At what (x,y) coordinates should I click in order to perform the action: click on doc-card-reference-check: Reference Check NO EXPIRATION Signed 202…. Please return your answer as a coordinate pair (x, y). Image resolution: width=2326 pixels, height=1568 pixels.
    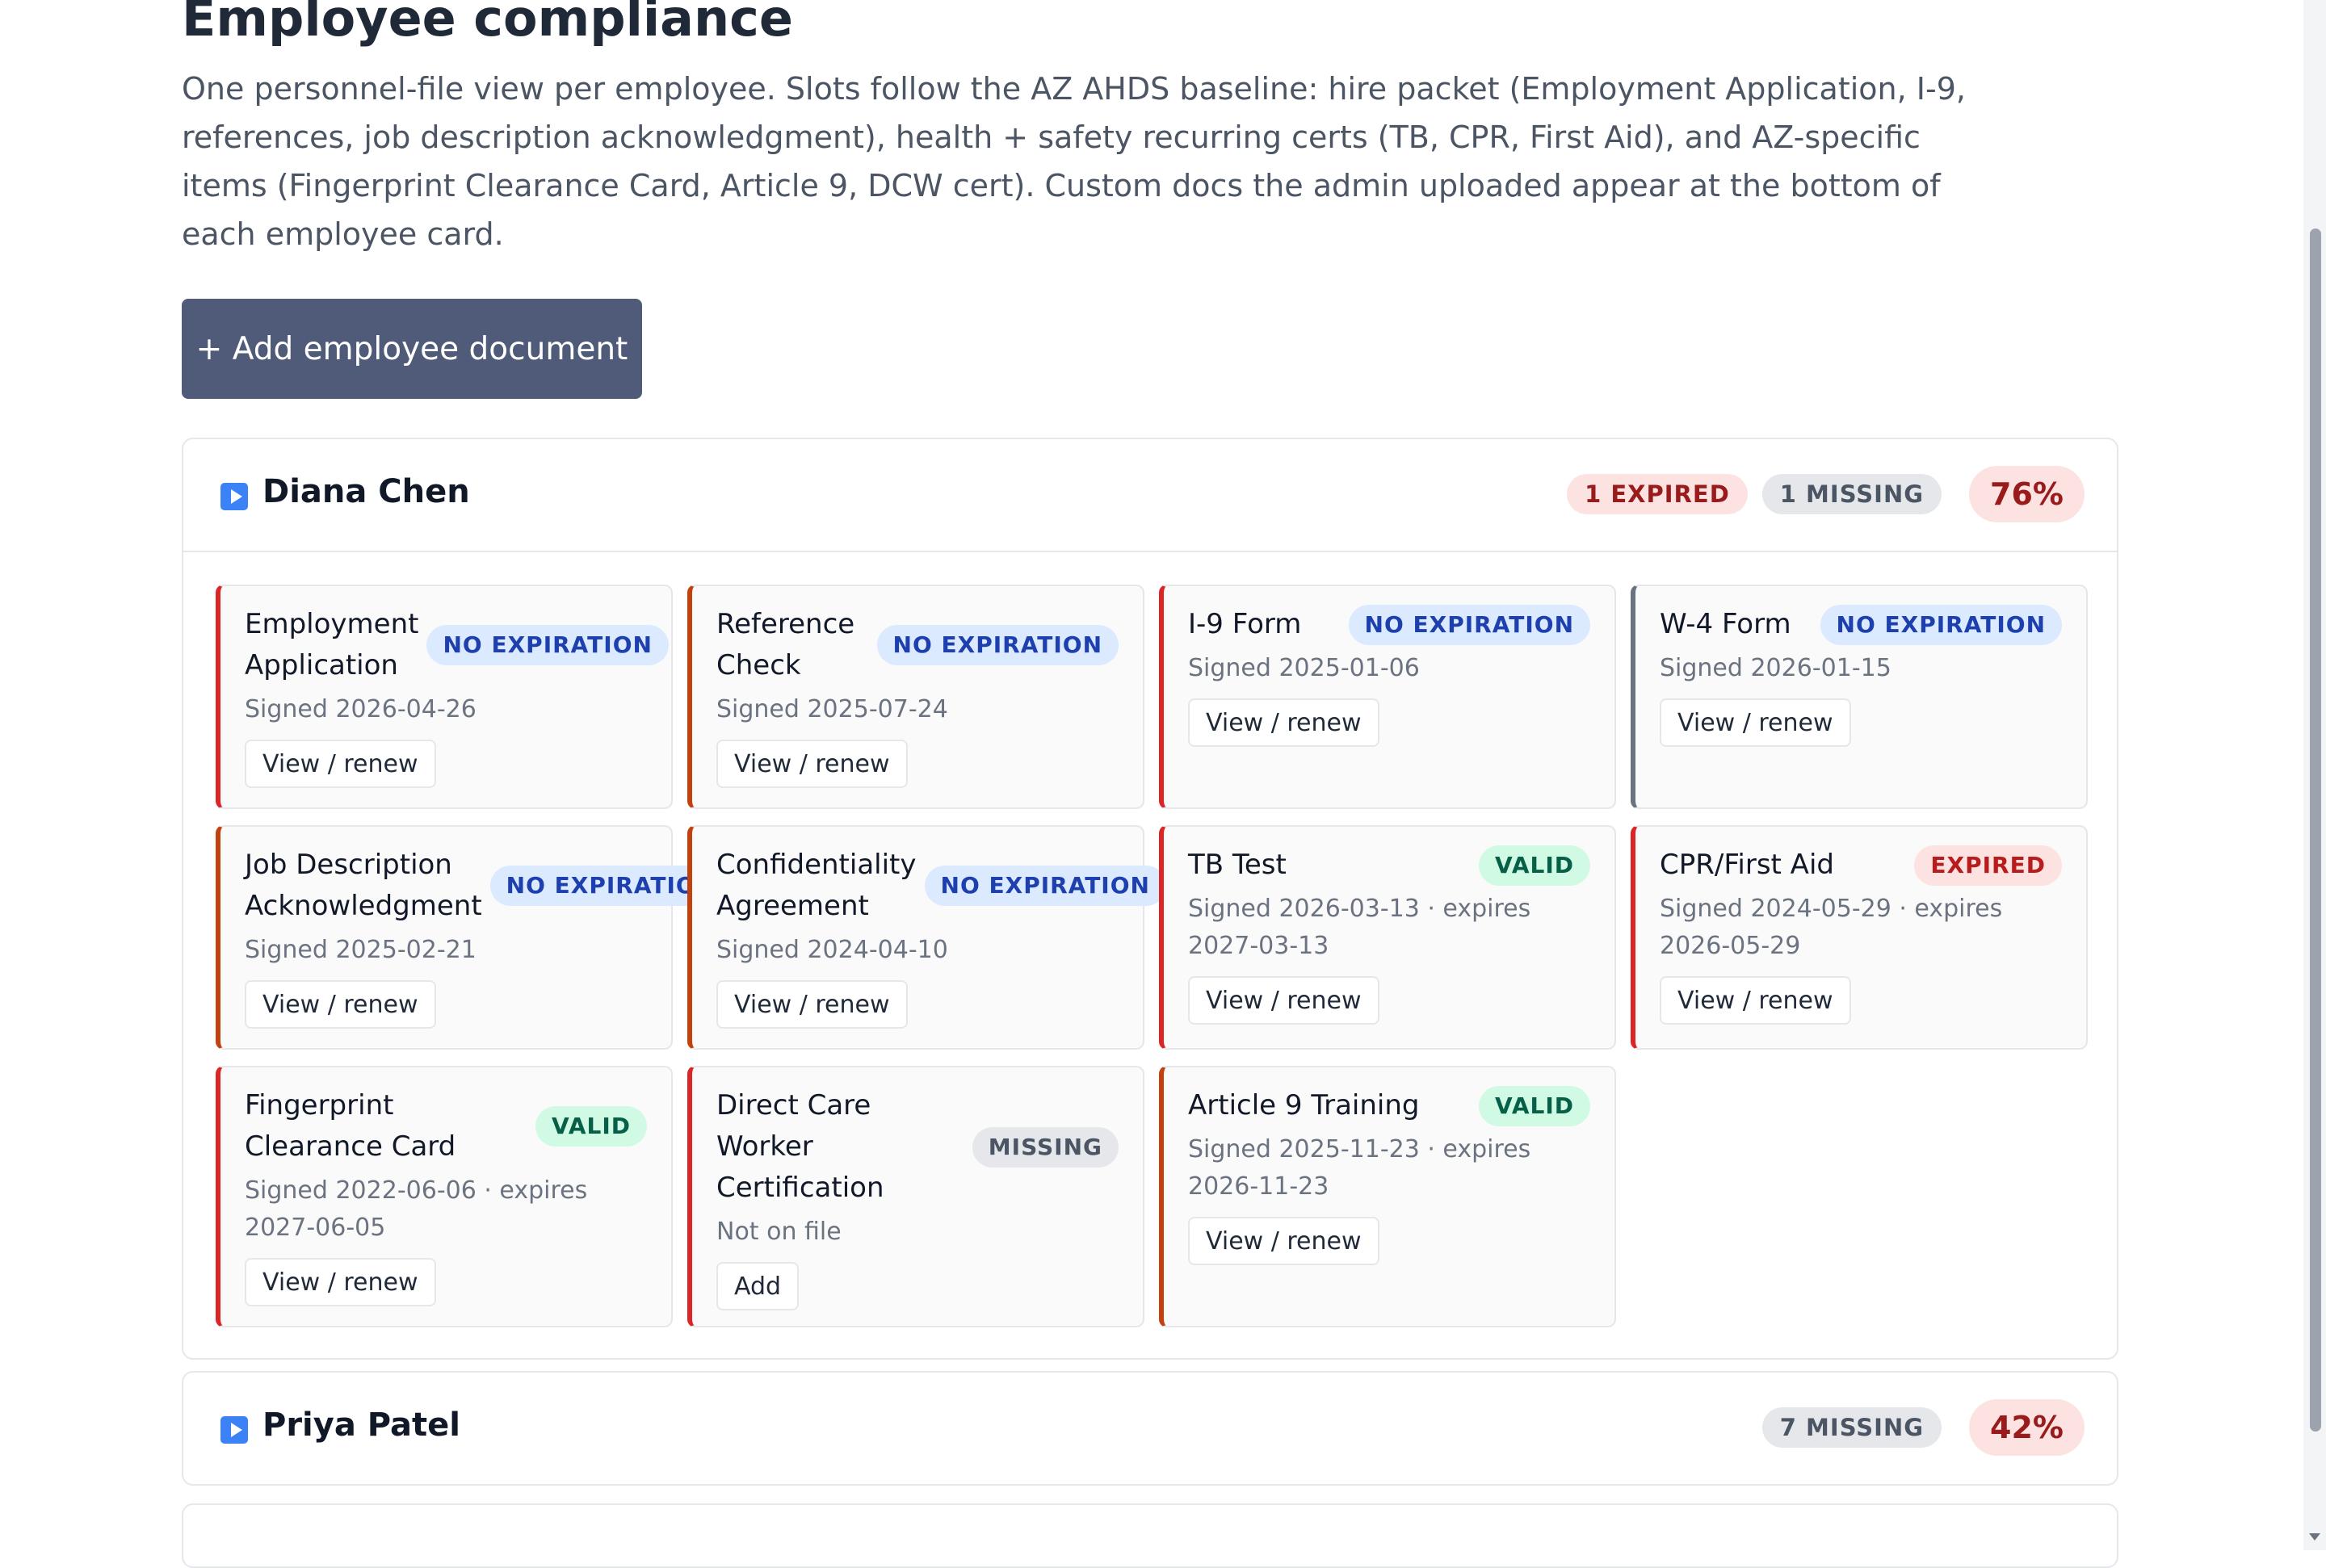
    Looking at the image, I should click on (915, 697).